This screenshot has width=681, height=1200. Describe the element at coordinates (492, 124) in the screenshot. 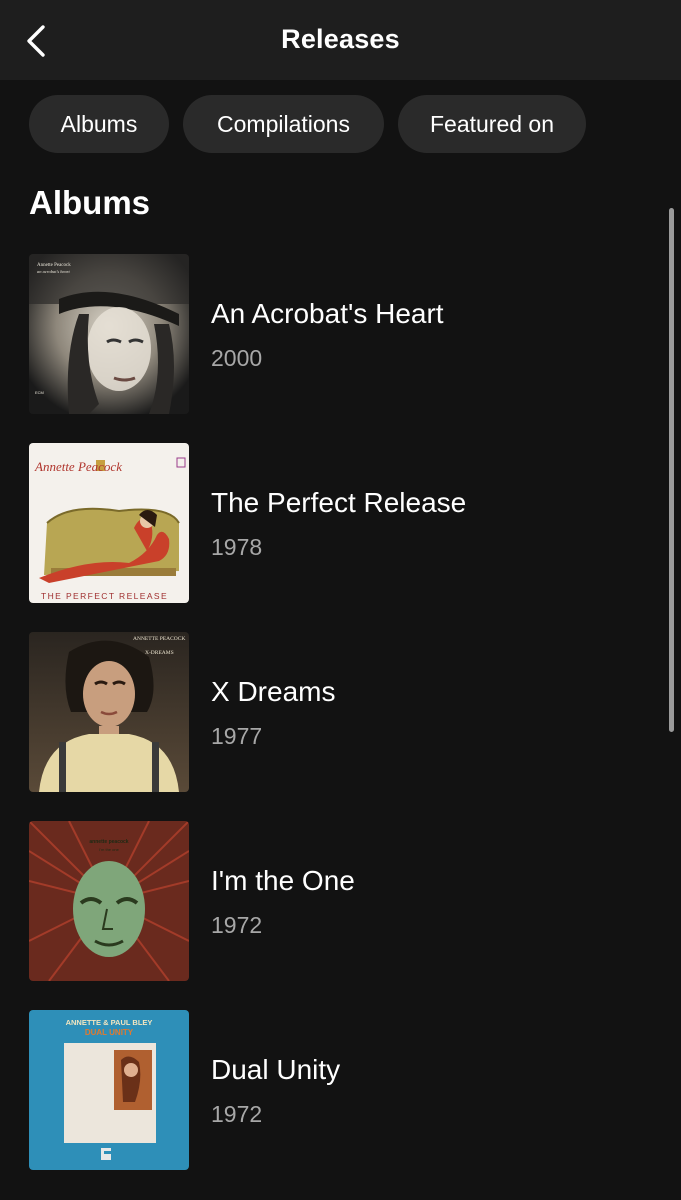

I see `filter-chip-featured-on: Featured on` at that location.